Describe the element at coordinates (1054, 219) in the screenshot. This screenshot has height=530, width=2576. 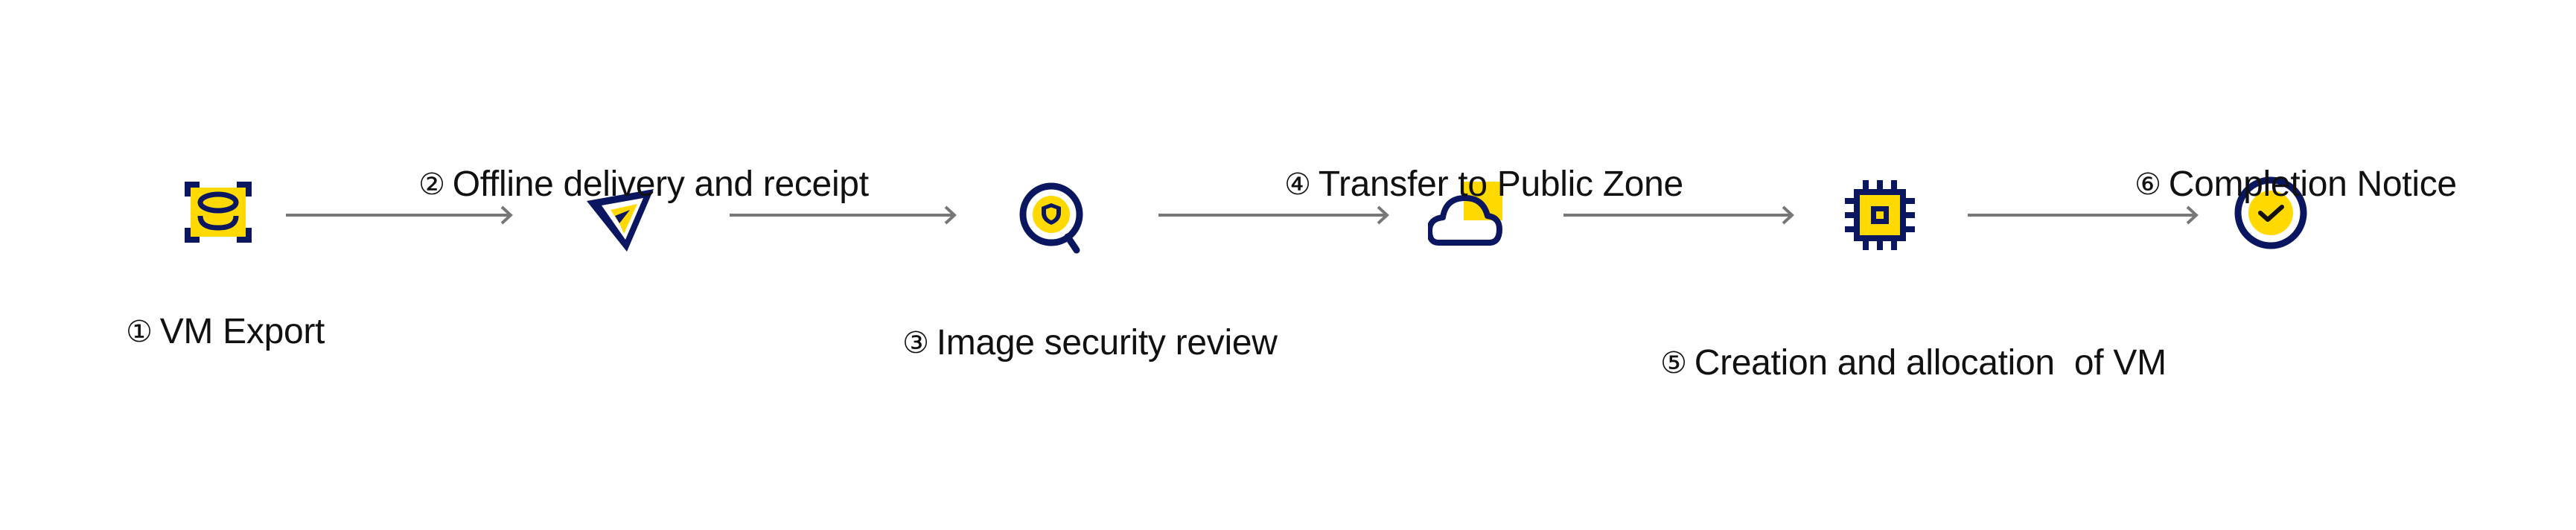
I see `shield-search-icon` at that location.